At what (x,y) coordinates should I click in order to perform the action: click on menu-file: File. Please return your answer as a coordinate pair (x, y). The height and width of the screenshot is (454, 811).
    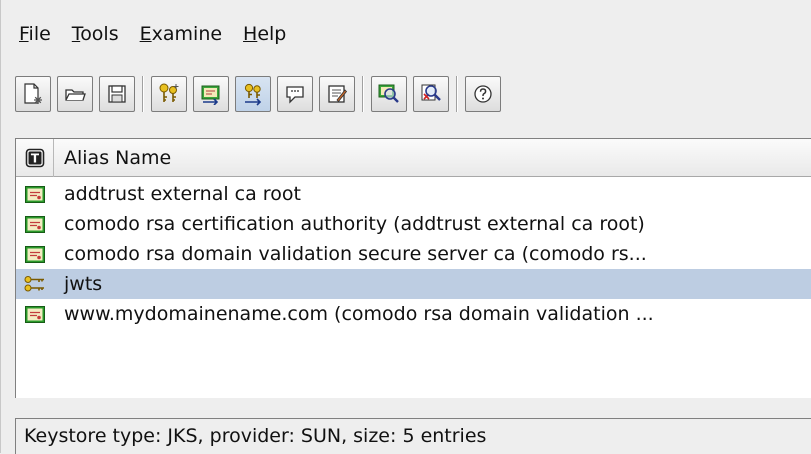
    Looking at the image, I should click on (35, 34).